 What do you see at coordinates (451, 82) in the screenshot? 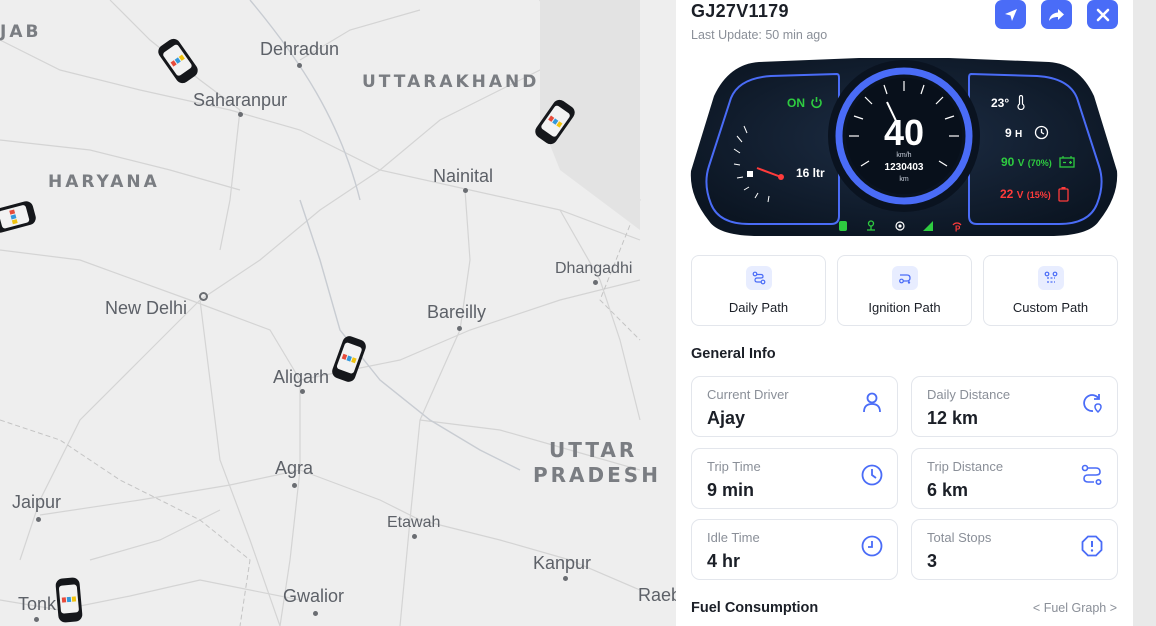
I see `state-label-uttarakhand: UTTARAKHAND` at bounding box center [451, 82].